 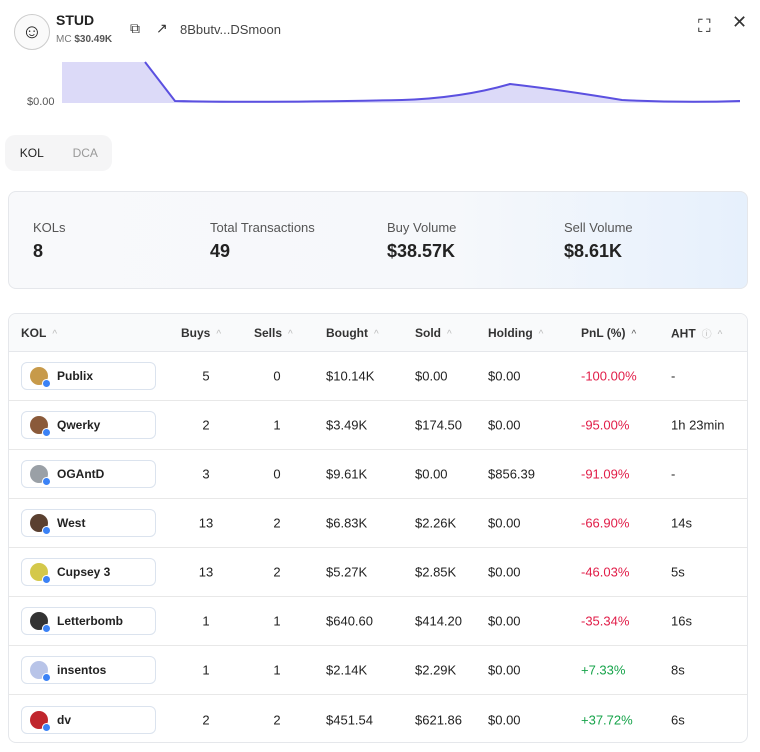 I want to click on price-chart, so click(x=401, y=82).